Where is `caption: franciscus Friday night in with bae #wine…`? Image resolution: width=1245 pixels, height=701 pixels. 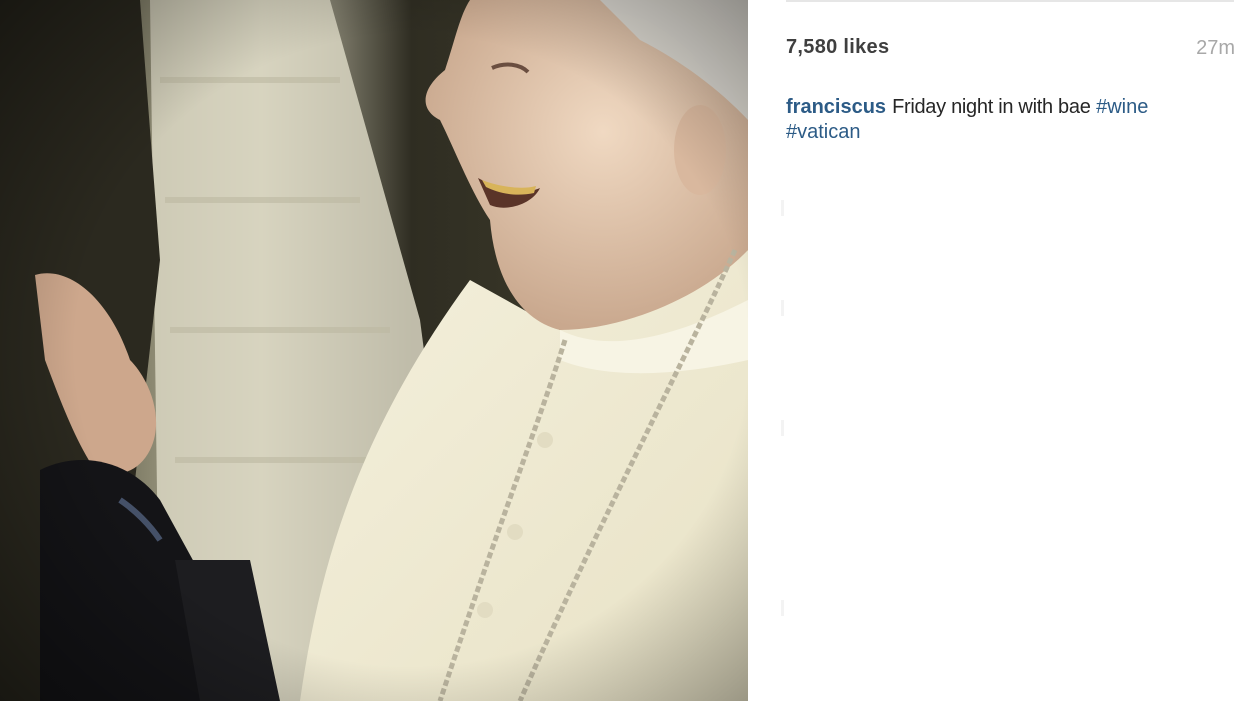
caption: franciscus Friday night in with bae #wine… is located at coordinates (996, 120).